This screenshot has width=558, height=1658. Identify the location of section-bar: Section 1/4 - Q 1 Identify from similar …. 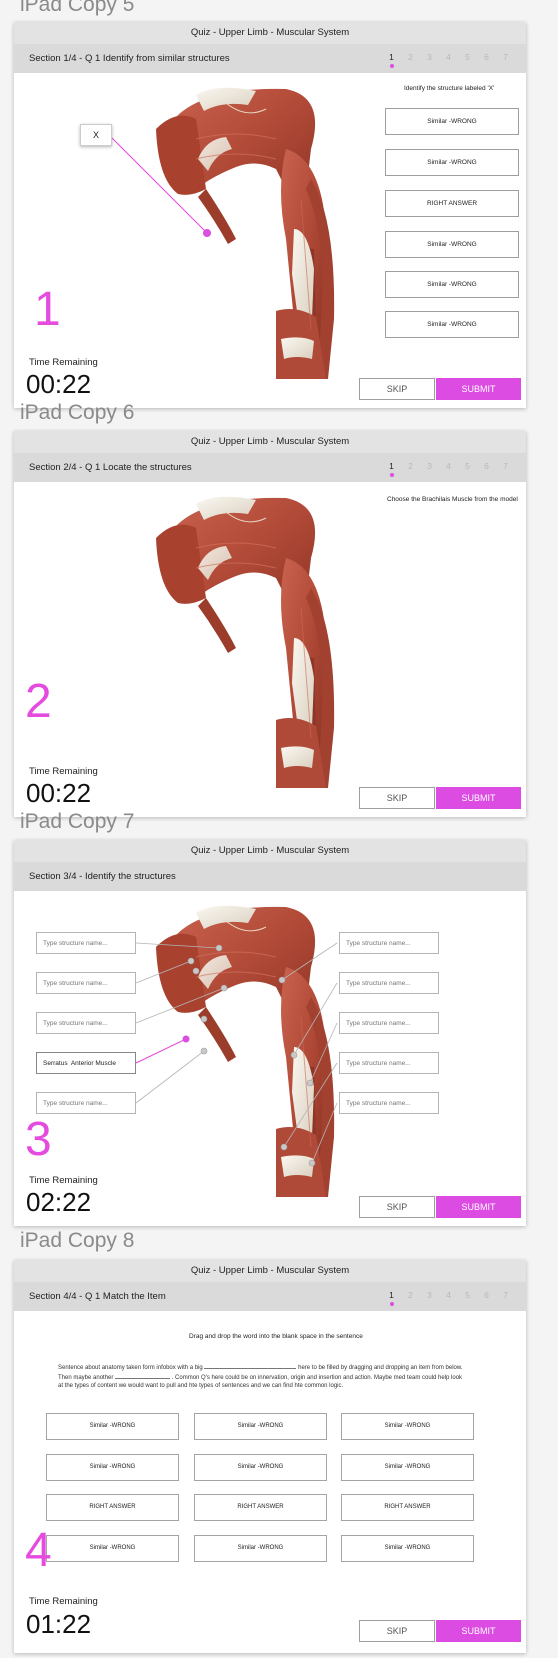
(270, 58).